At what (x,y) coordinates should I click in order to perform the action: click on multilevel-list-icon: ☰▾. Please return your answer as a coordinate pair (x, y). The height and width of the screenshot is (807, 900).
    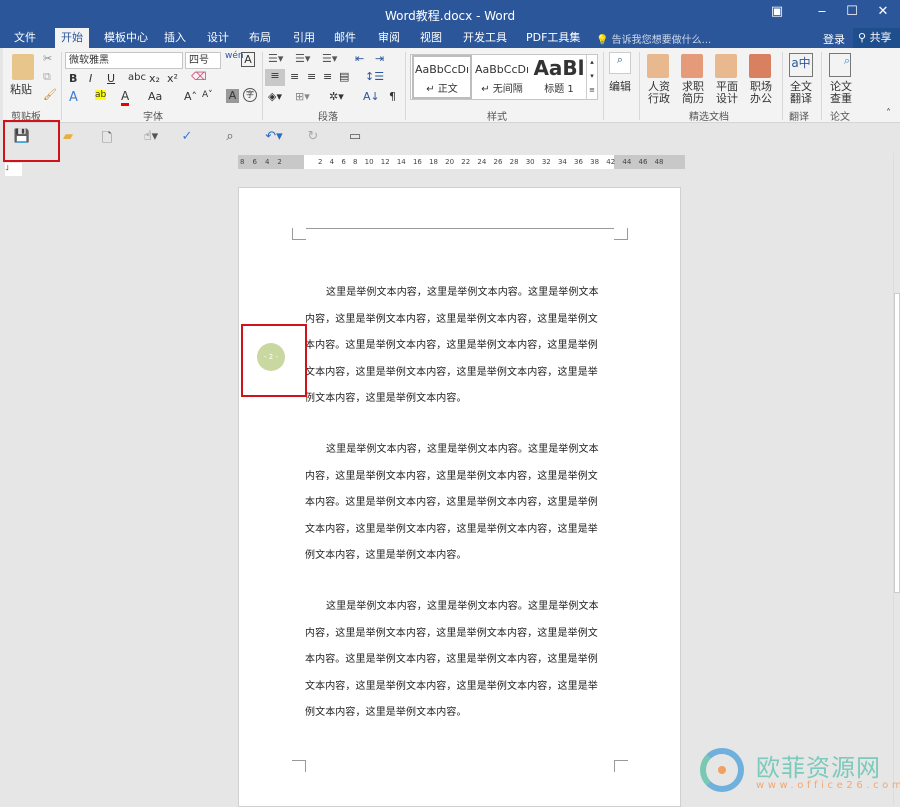
    Looking at the image, I should click on (329, 58).